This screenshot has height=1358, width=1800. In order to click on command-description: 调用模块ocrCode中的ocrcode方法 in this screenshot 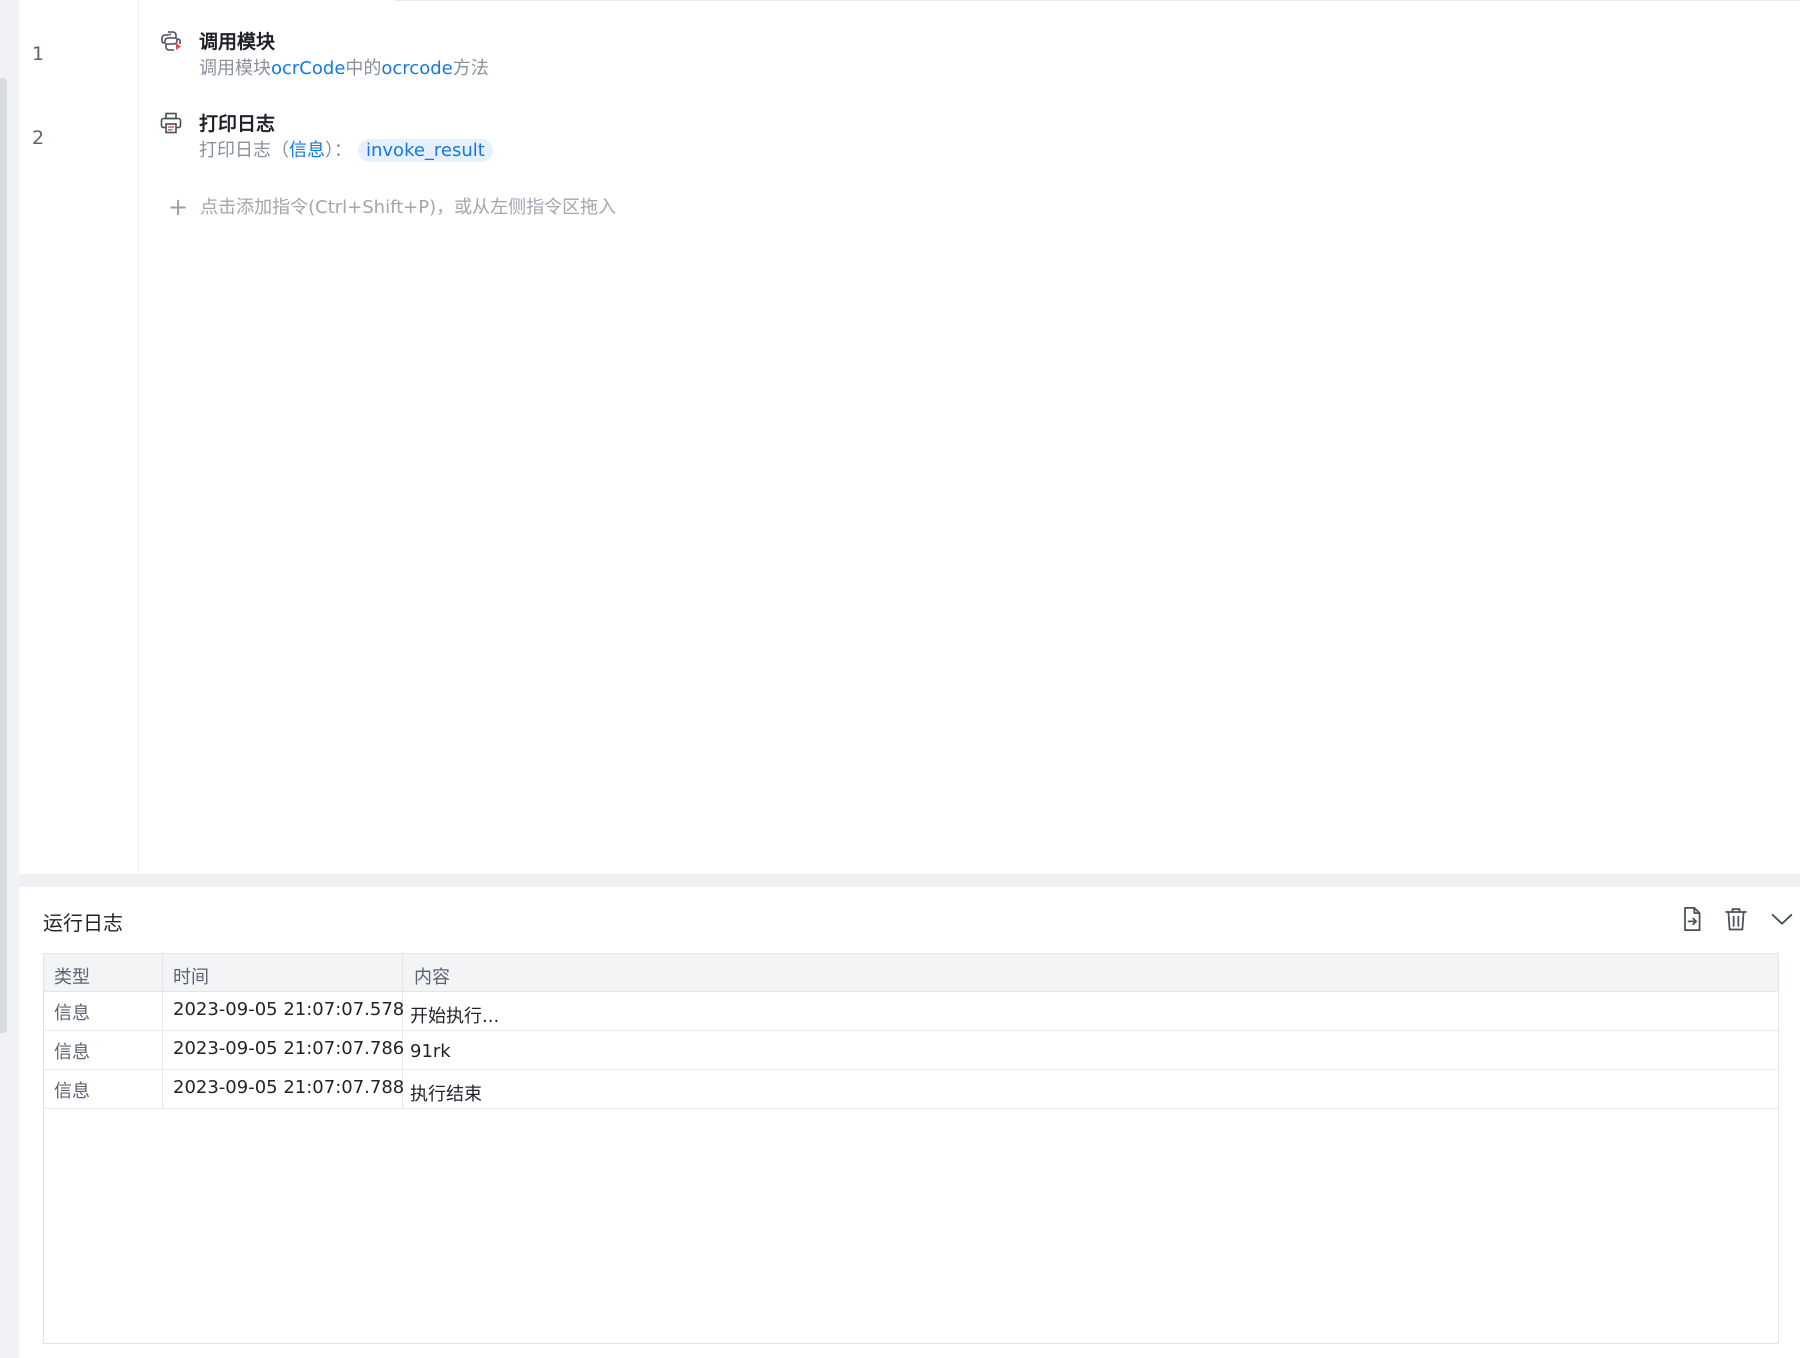, I will do `click(344, 67)`.